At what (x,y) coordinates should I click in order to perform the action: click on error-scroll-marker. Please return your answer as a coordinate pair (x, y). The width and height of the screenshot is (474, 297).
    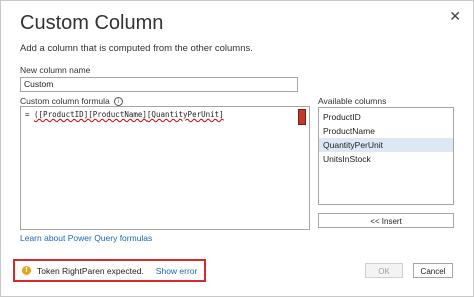
    Looking at the image, I should click on (302, 117).